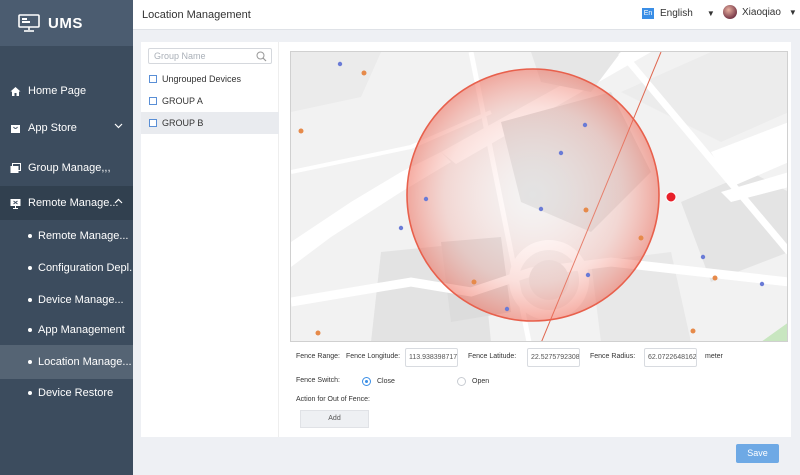  Describe the element at coordinates (334, 419) in the screenshot. I see `add-action-button: Add` at that location.